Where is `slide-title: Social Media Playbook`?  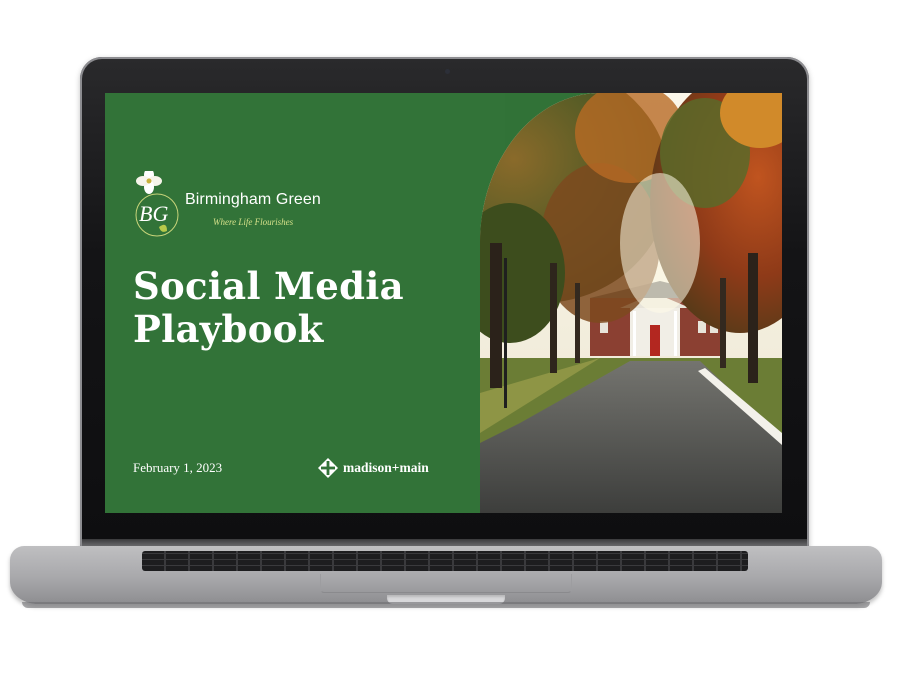 slide-title: Social Media Playbook is located at coordinates (303, 308).